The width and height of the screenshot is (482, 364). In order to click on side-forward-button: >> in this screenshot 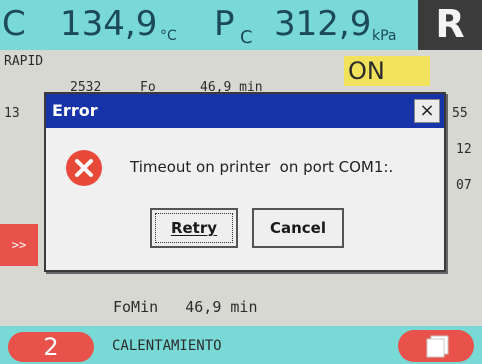, I will do `click(19, 245)`.